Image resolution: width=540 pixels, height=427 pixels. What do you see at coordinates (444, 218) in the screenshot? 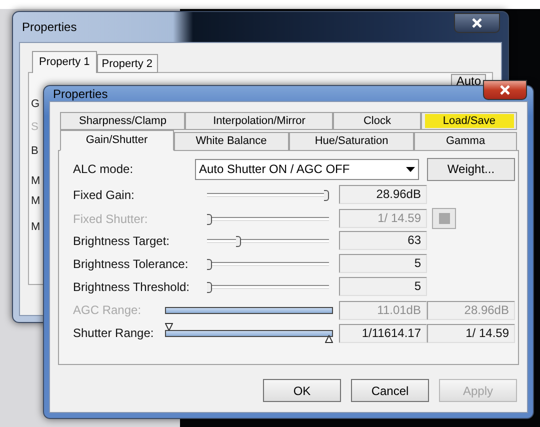
I see `square-icon` at bounding box center [444, 218].